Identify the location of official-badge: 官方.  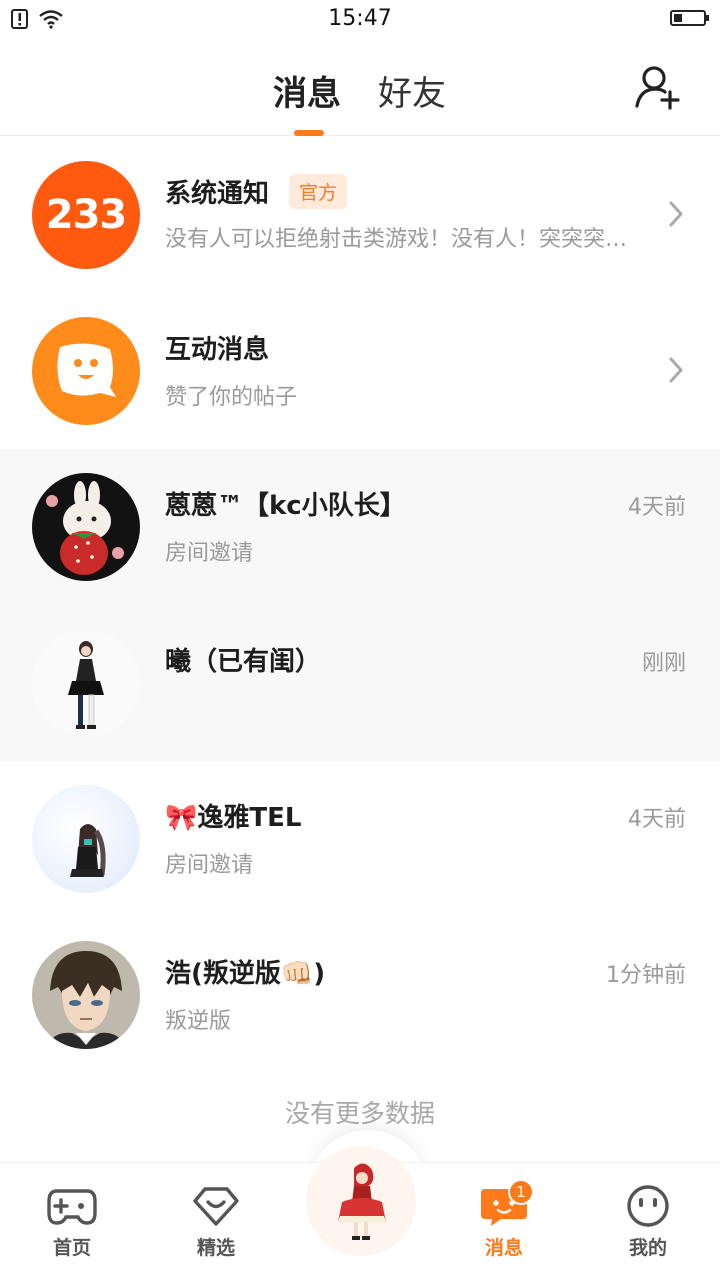
(318, 191).